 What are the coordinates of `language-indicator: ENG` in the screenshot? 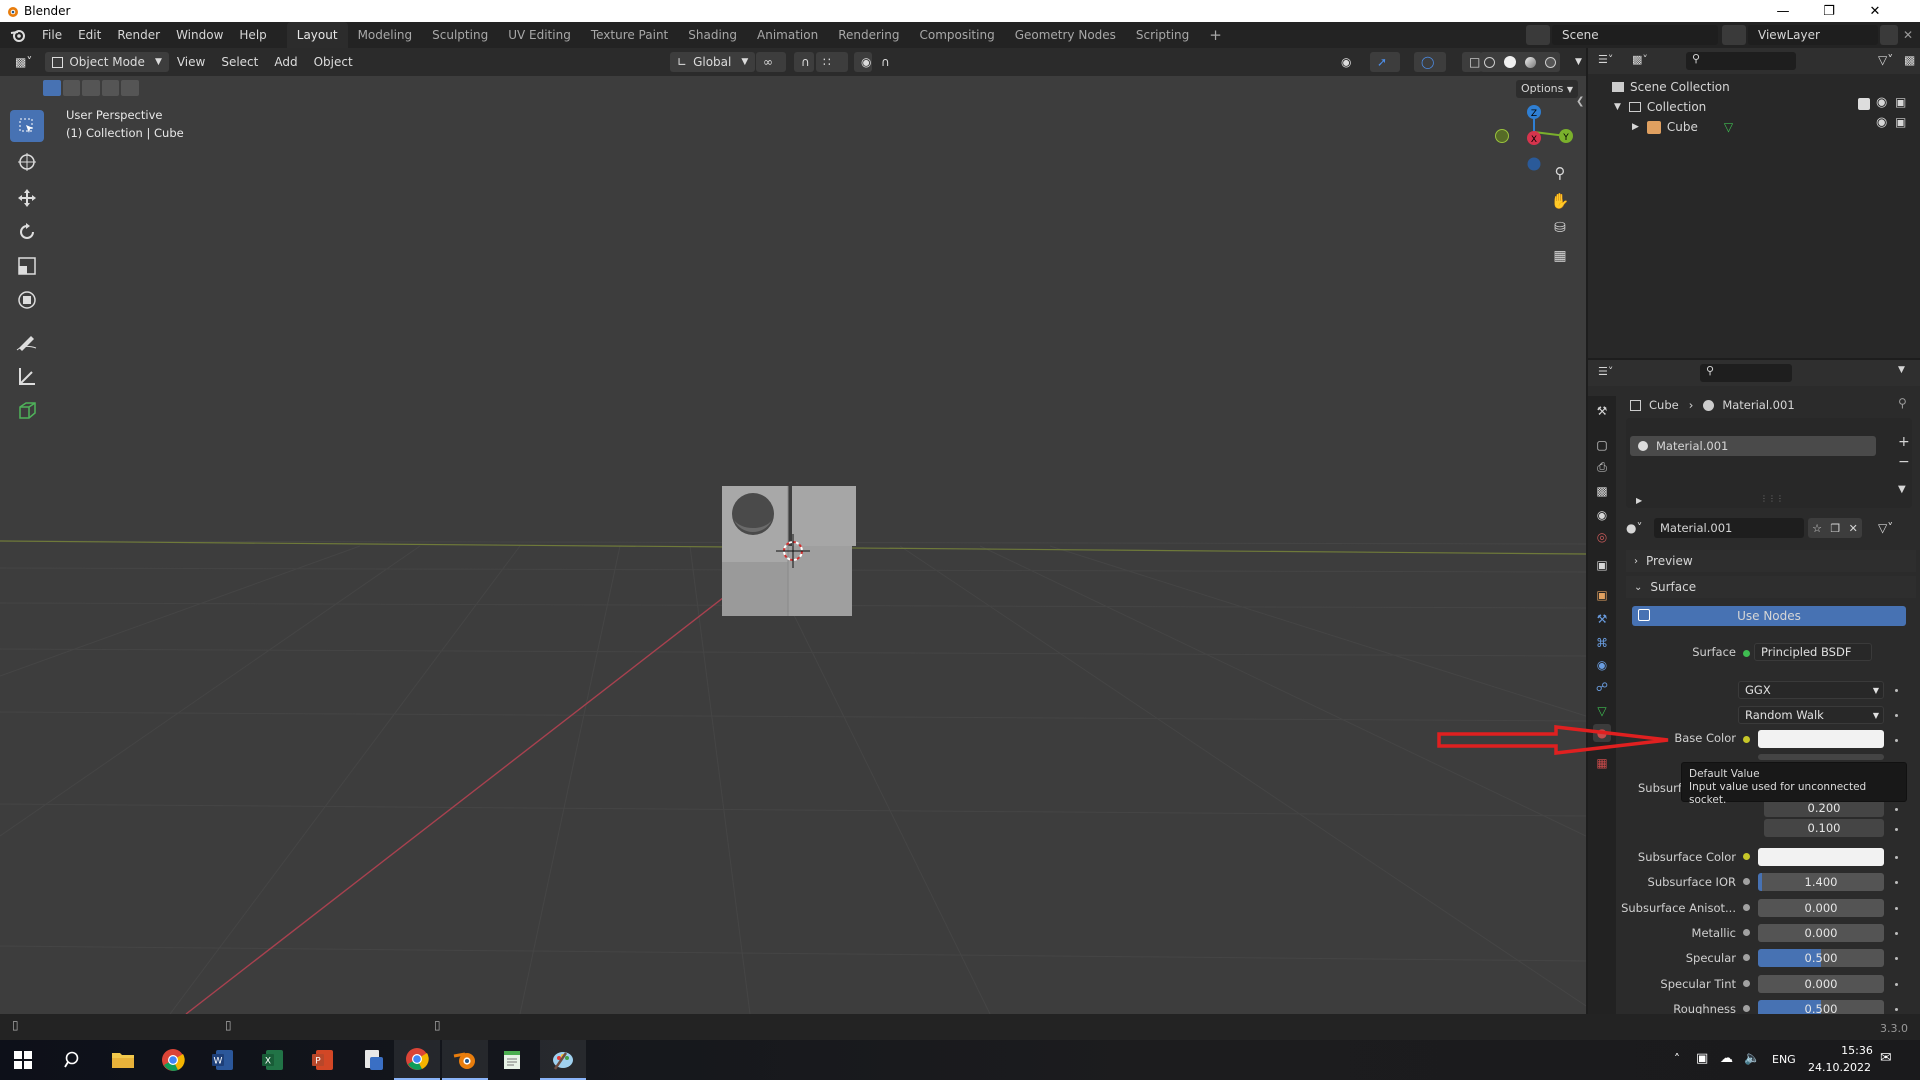 It's located at (1784, 1059).